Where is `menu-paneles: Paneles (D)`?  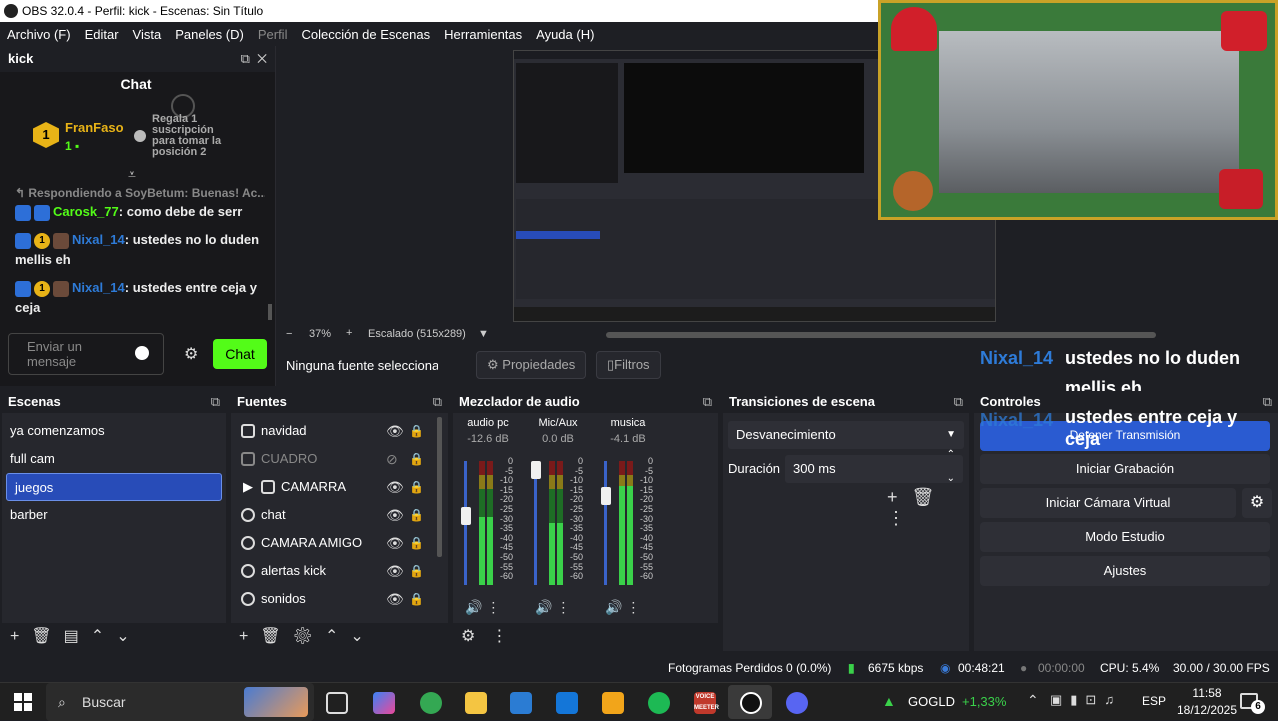 menu-paneles: Paneles (D) is located at coordinates (209, 34).